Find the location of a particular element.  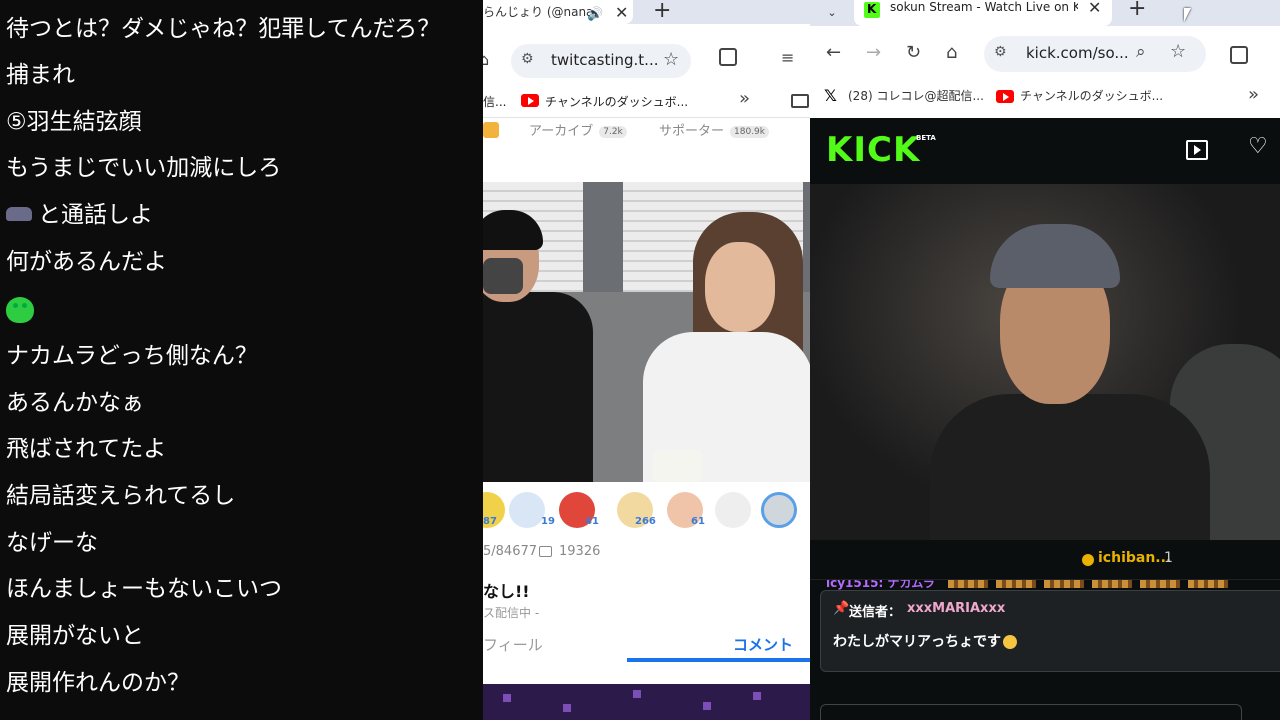

forward-icon: → is located at coordinates (873, 52).